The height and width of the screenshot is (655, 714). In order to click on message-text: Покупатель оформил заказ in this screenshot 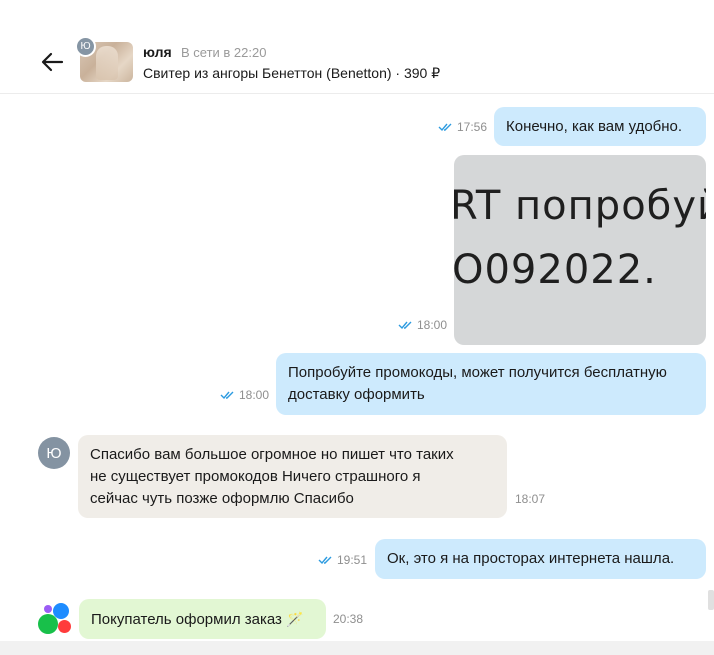, I will do `click(186, 619)`.